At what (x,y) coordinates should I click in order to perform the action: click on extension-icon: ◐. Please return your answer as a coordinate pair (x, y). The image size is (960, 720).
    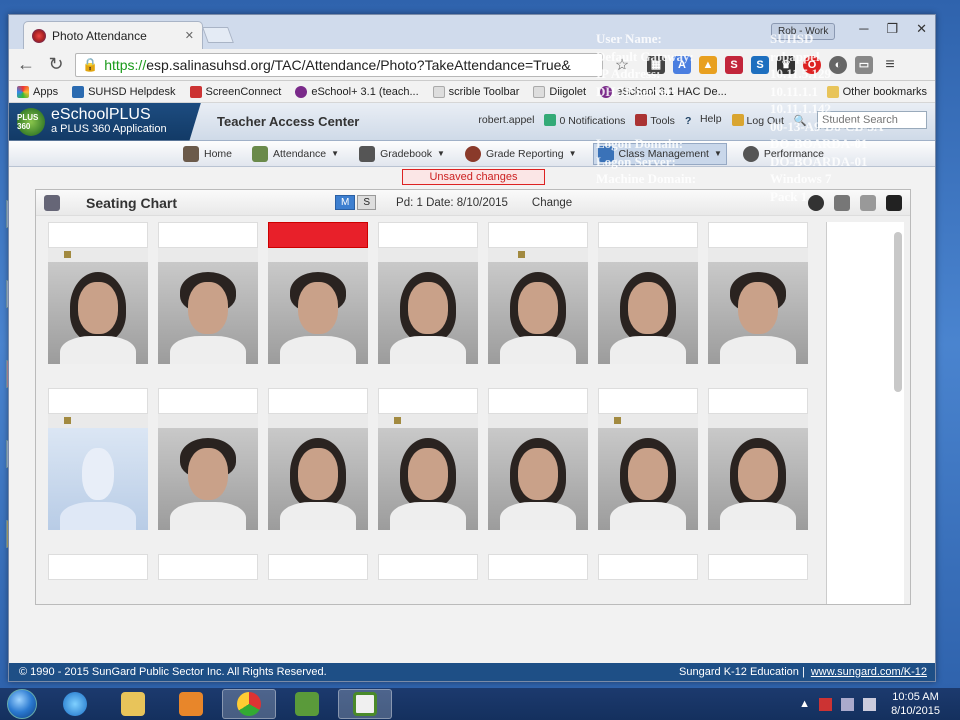
    Looking at the image, I should click on (838, 64).